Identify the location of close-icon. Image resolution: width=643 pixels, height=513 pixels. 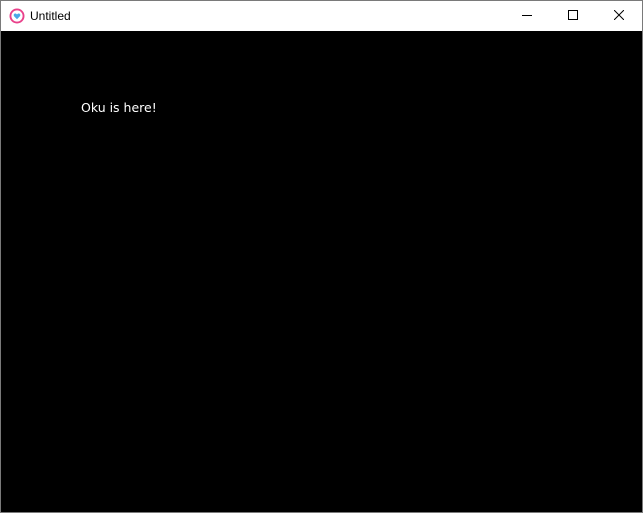
(619, 16).